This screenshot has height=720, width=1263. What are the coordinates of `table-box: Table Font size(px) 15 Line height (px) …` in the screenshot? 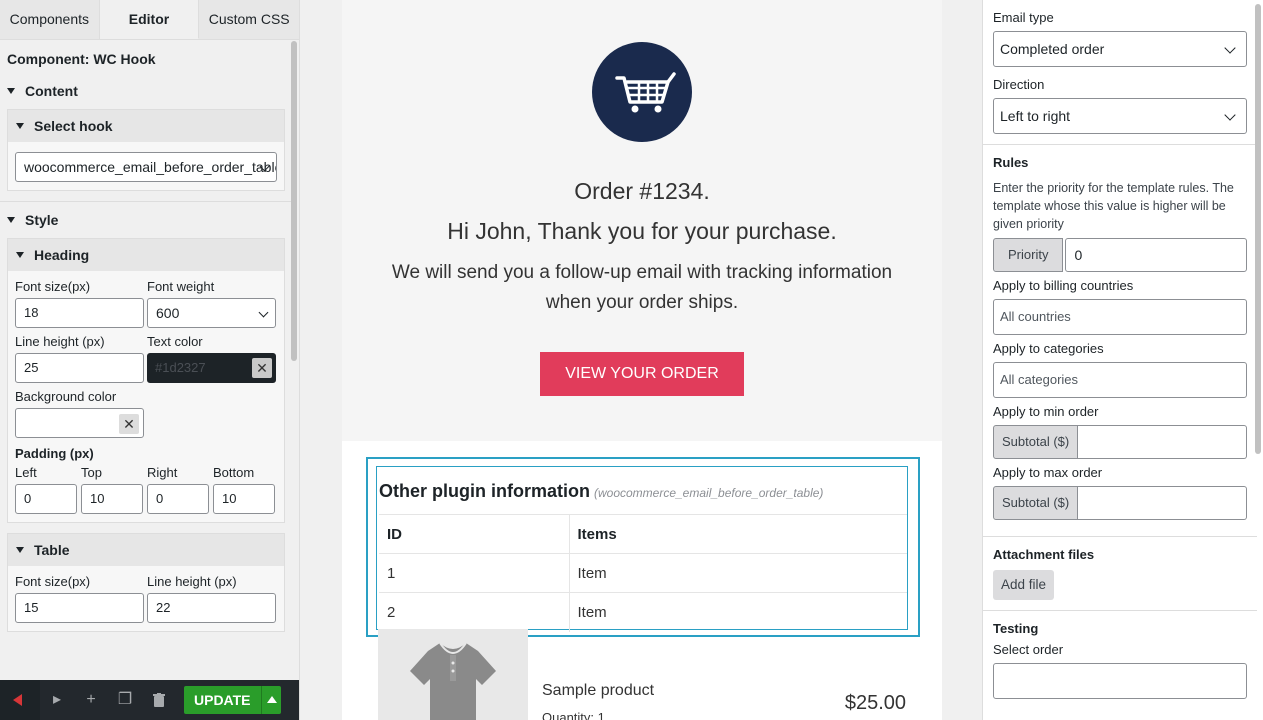 It's located at (146, 582).